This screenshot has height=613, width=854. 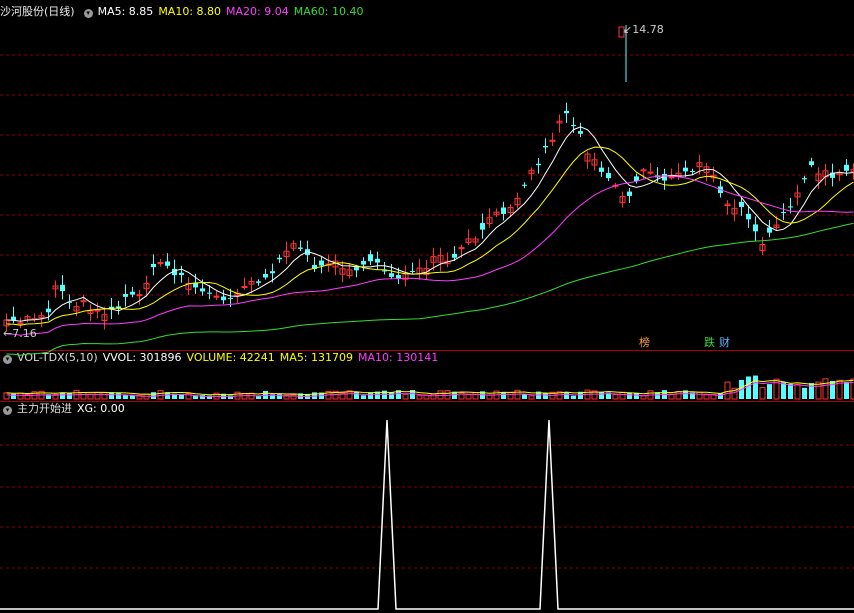 I want to click on high-arrow-icon: ↙, so click(x=628, y=29).